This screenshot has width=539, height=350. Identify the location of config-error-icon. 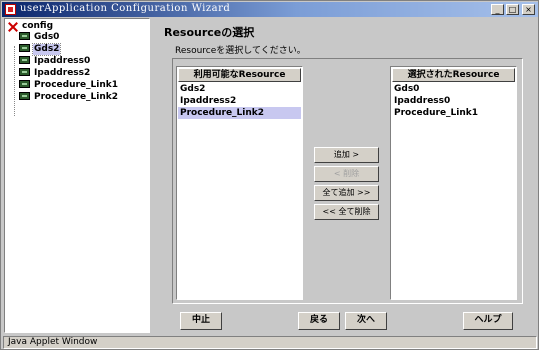
(13, 27).